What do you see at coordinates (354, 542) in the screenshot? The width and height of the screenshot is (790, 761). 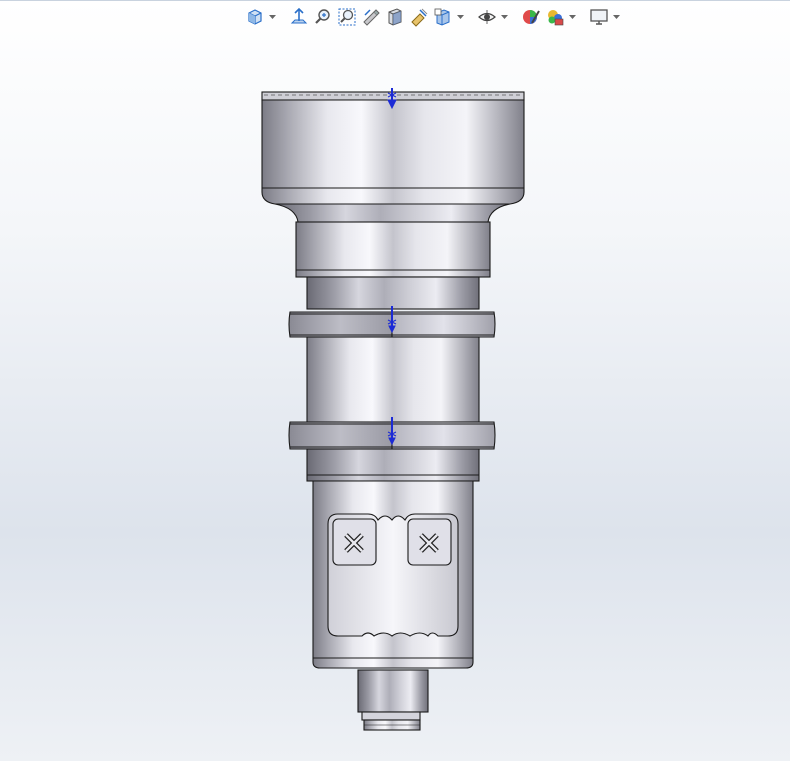 I see `led-indicator-left` at bounding box center [354, 542].